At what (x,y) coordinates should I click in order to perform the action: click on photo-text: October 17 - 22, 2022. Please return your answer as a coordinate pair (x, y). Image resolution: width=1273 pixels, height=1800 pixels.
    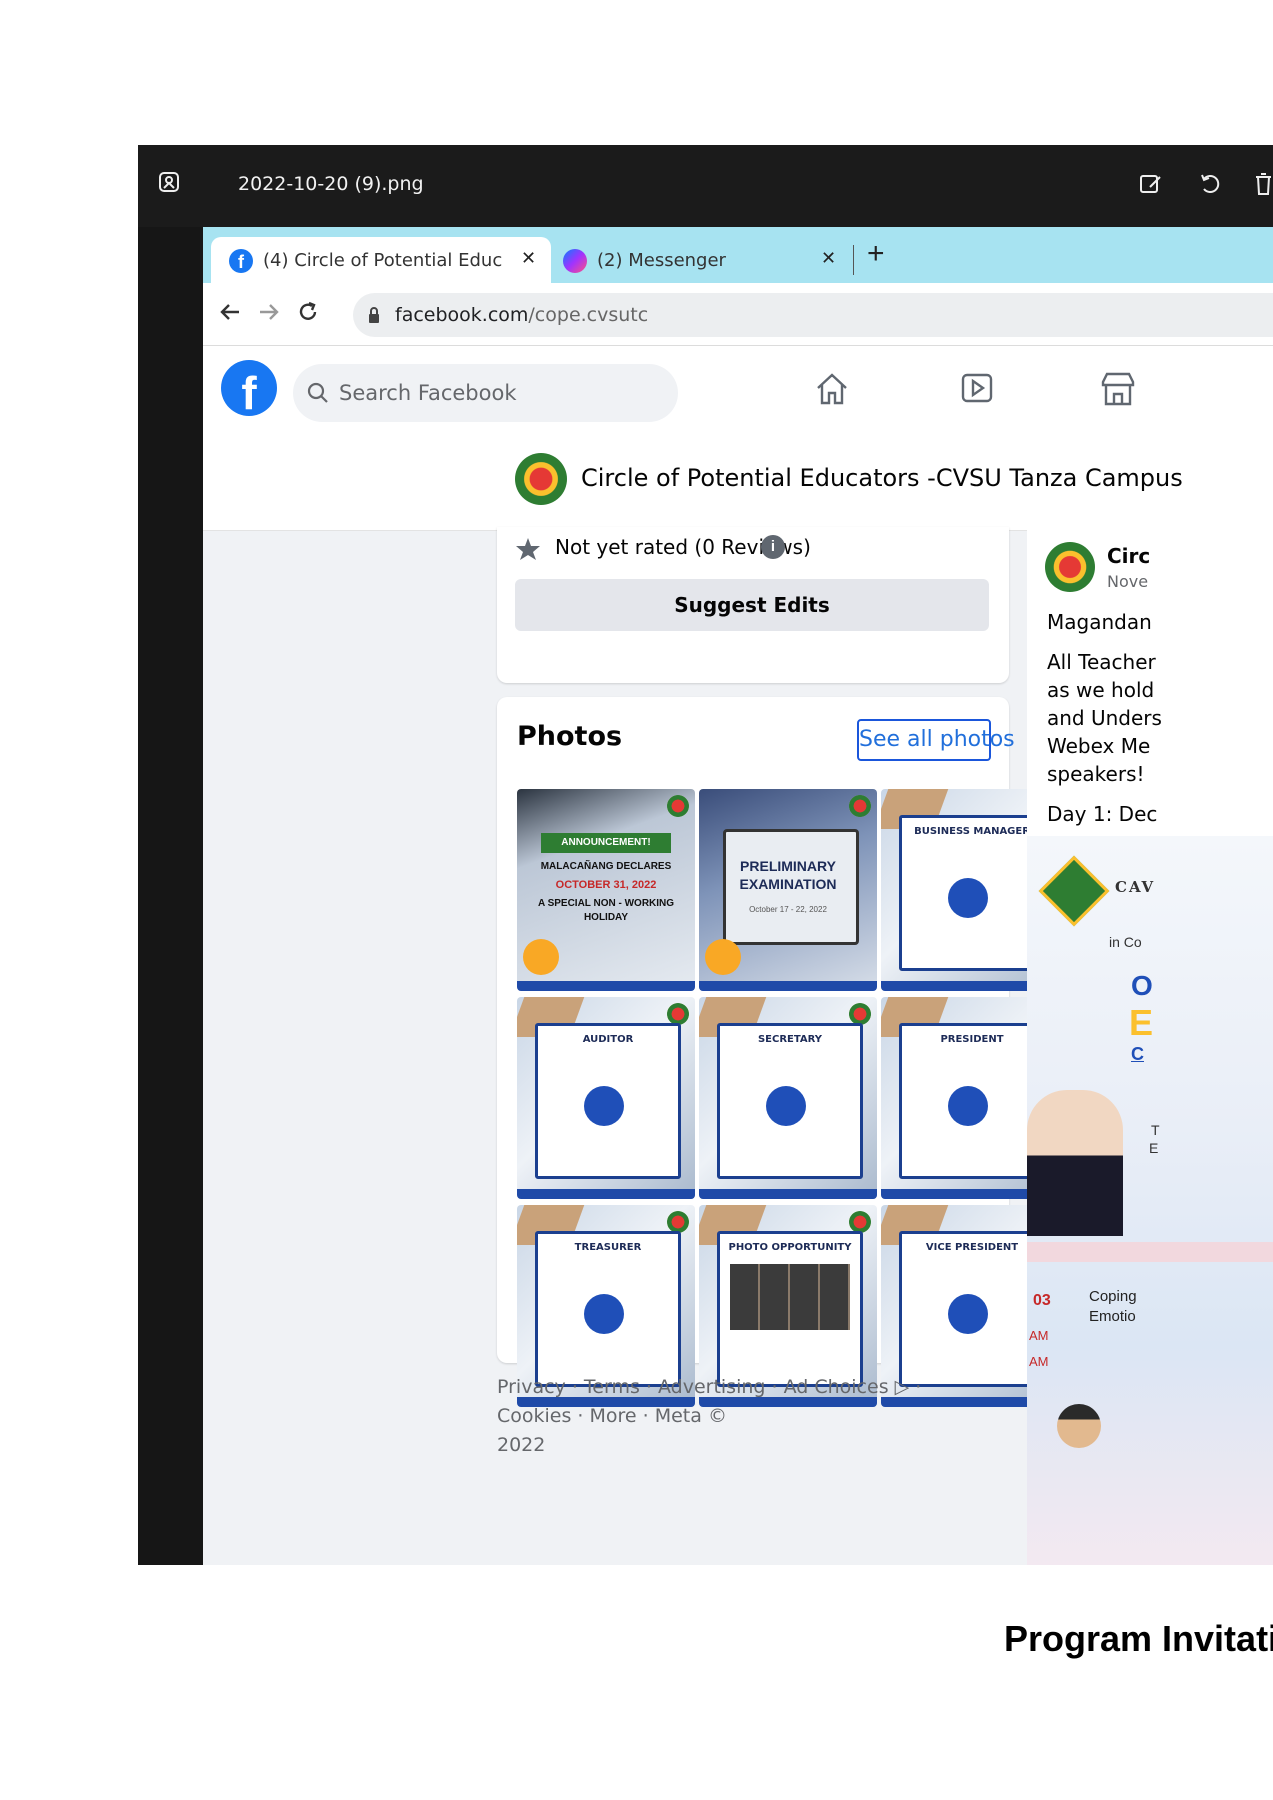
    Looking at the image, I should click on (788, 909).